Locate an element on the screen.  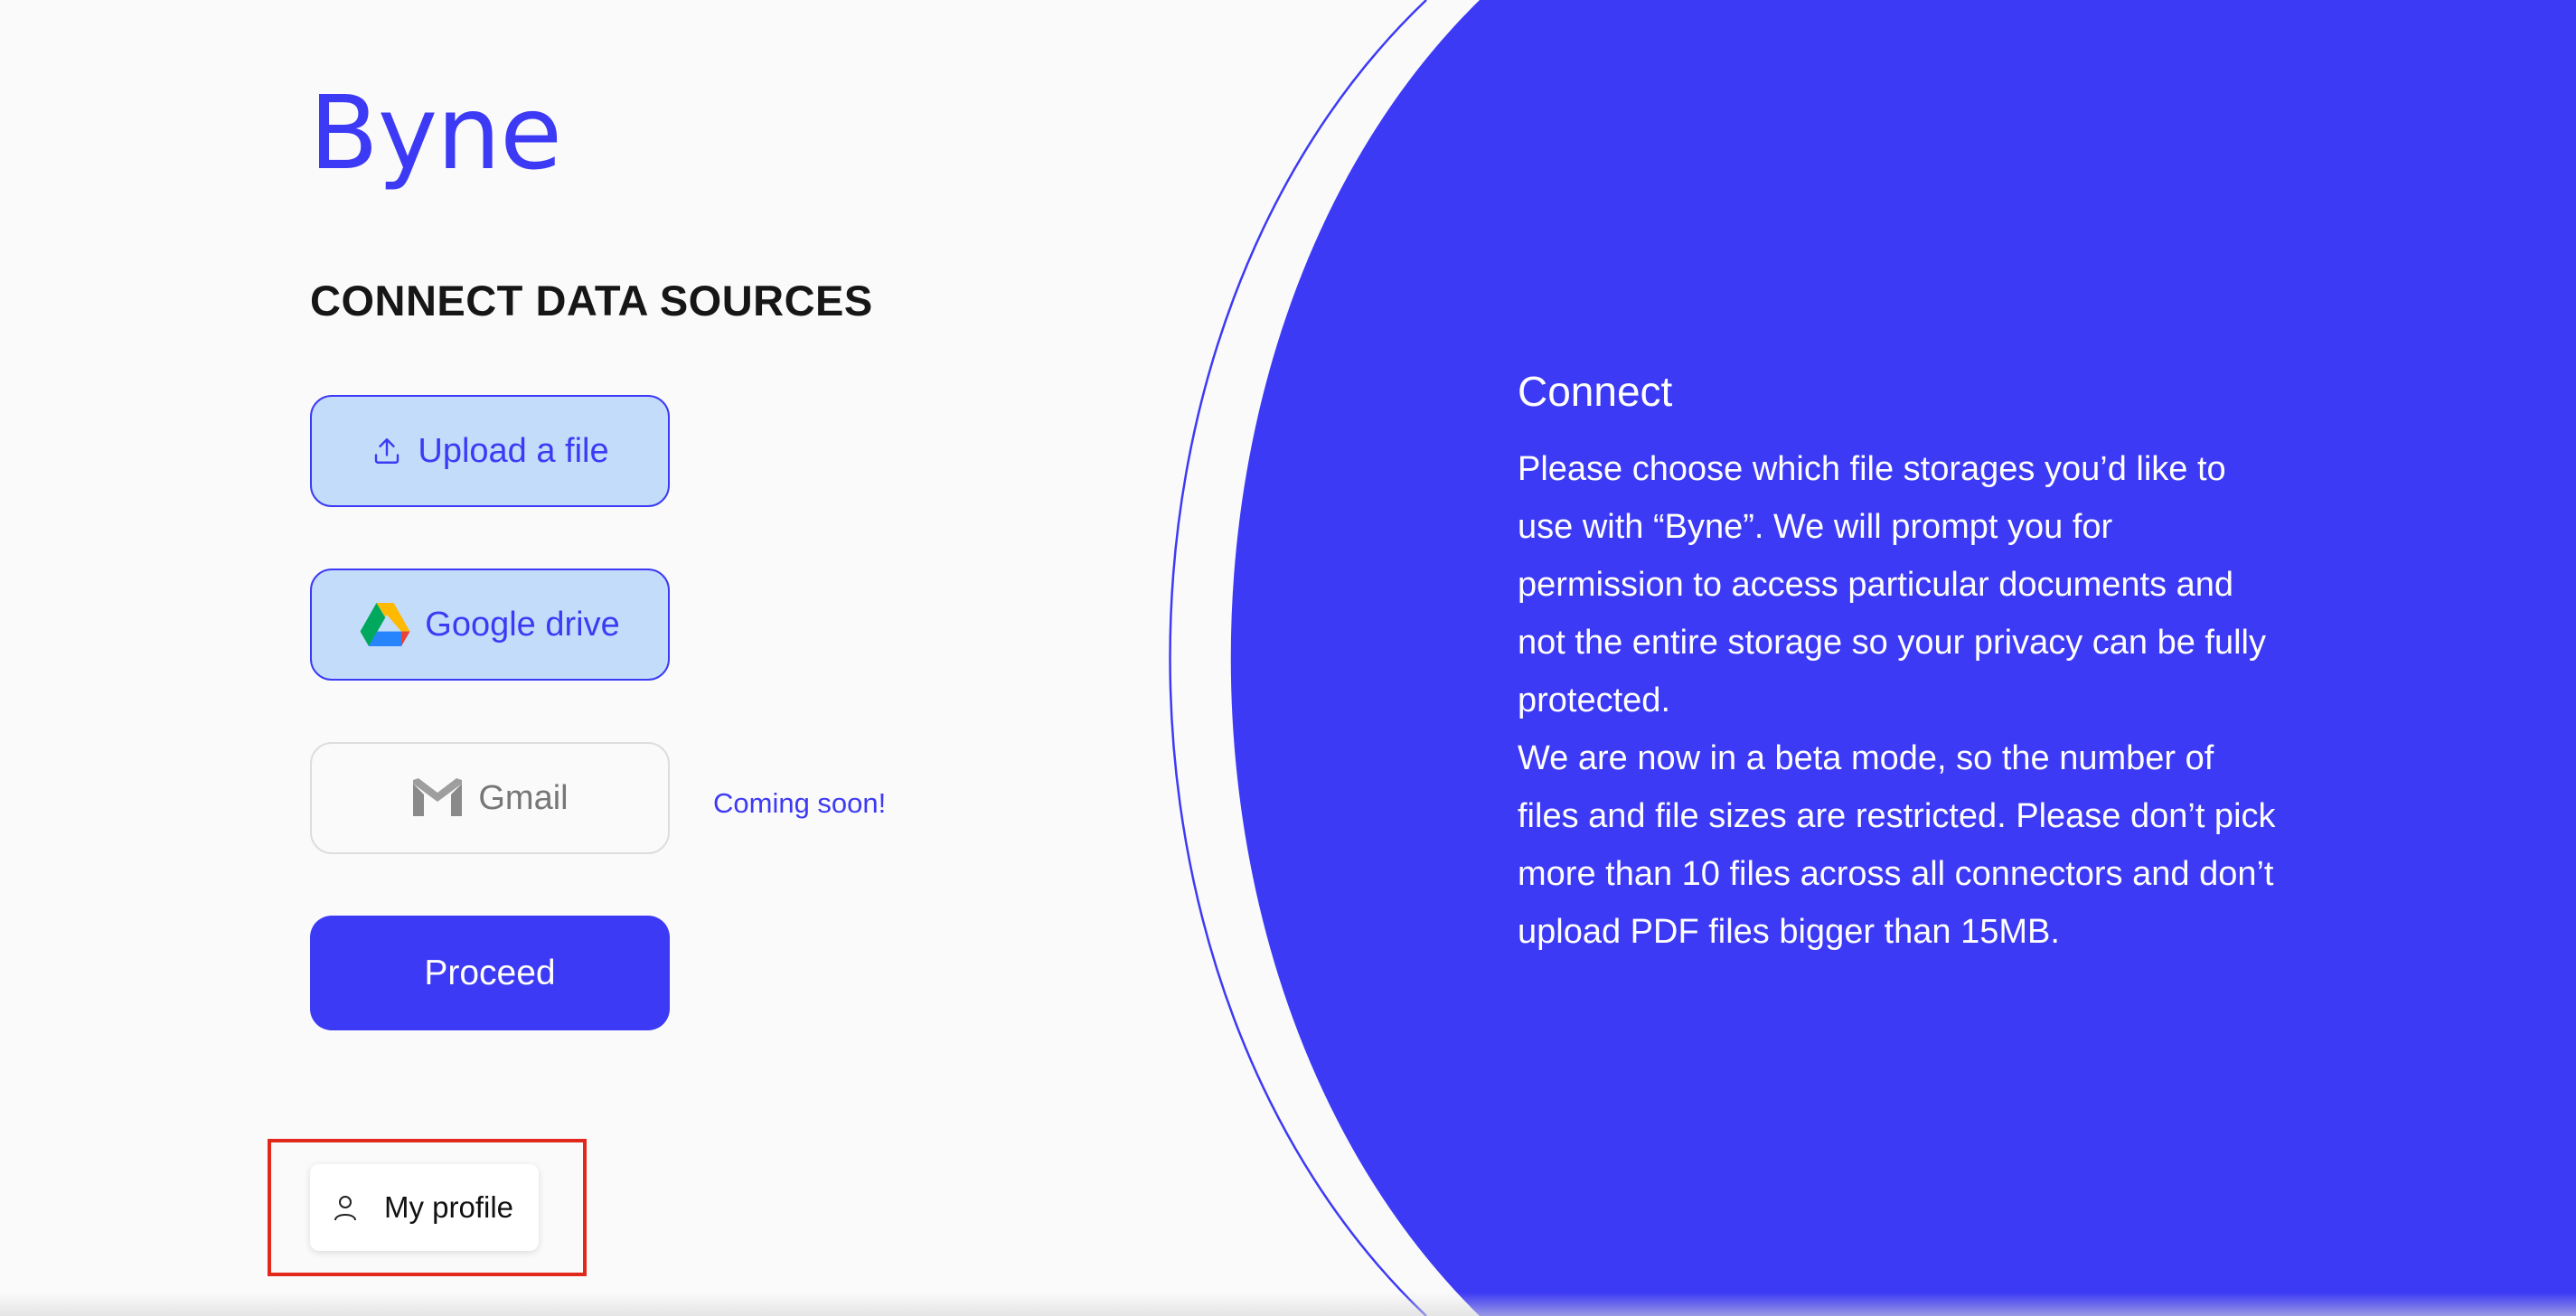
proceed-button: Proceed is located at coordinates (490, 973).